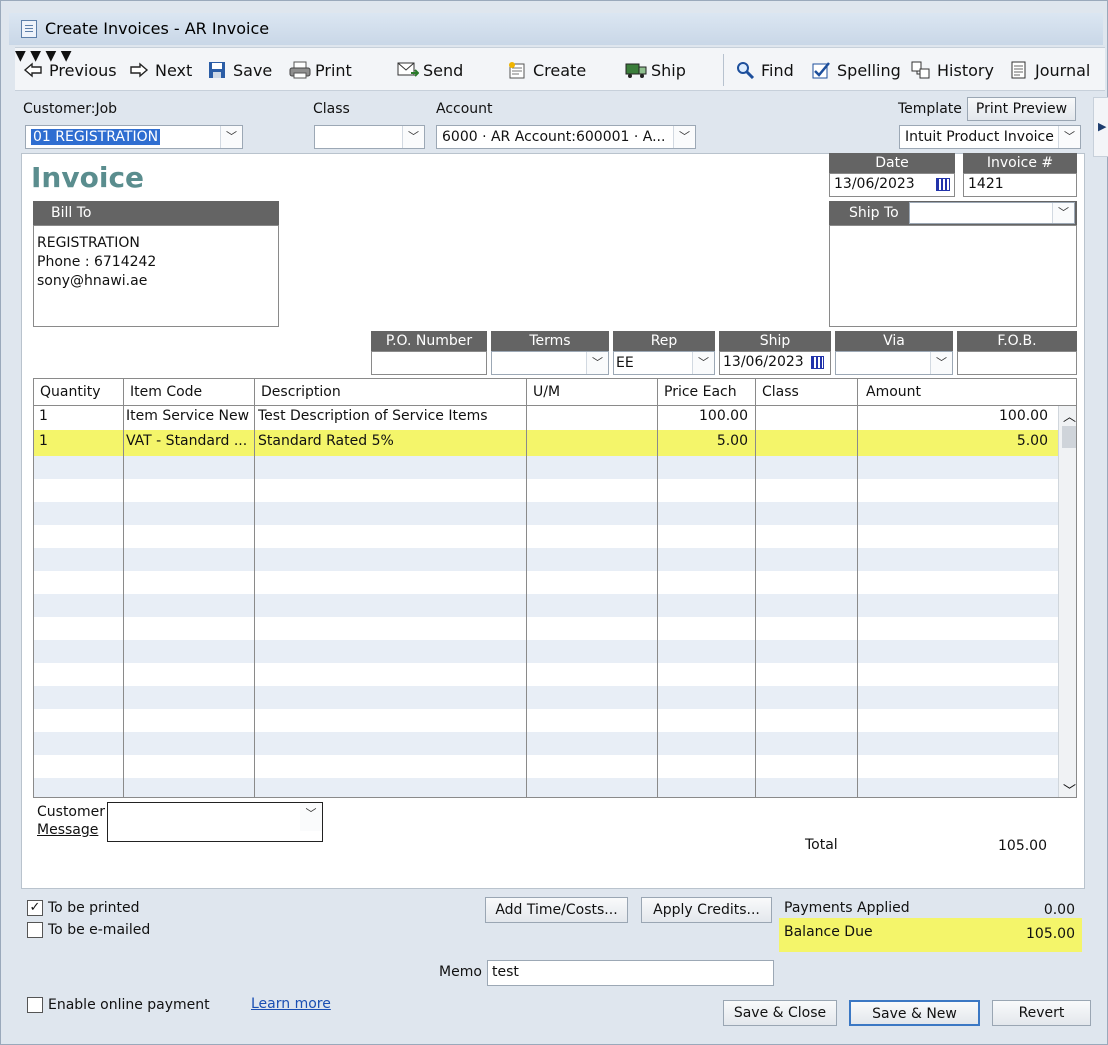 This screenshot has height=1045, width=1108. Describe the element at coordinates (807, 392) in the screenshot. I see `column-header-class: Class` at that location.